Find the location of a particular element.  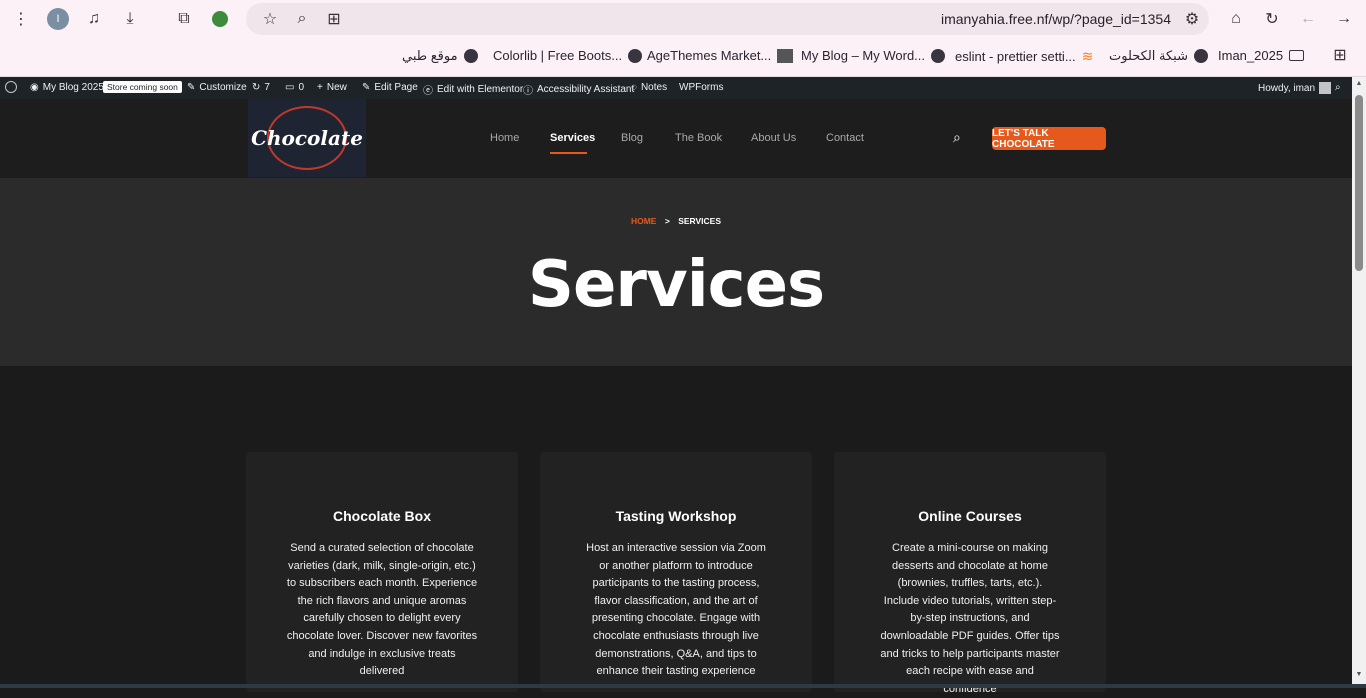

url-text: imanyahia.free.nf/wp/?page_id=1354 is located at coordinates (1055, 19).